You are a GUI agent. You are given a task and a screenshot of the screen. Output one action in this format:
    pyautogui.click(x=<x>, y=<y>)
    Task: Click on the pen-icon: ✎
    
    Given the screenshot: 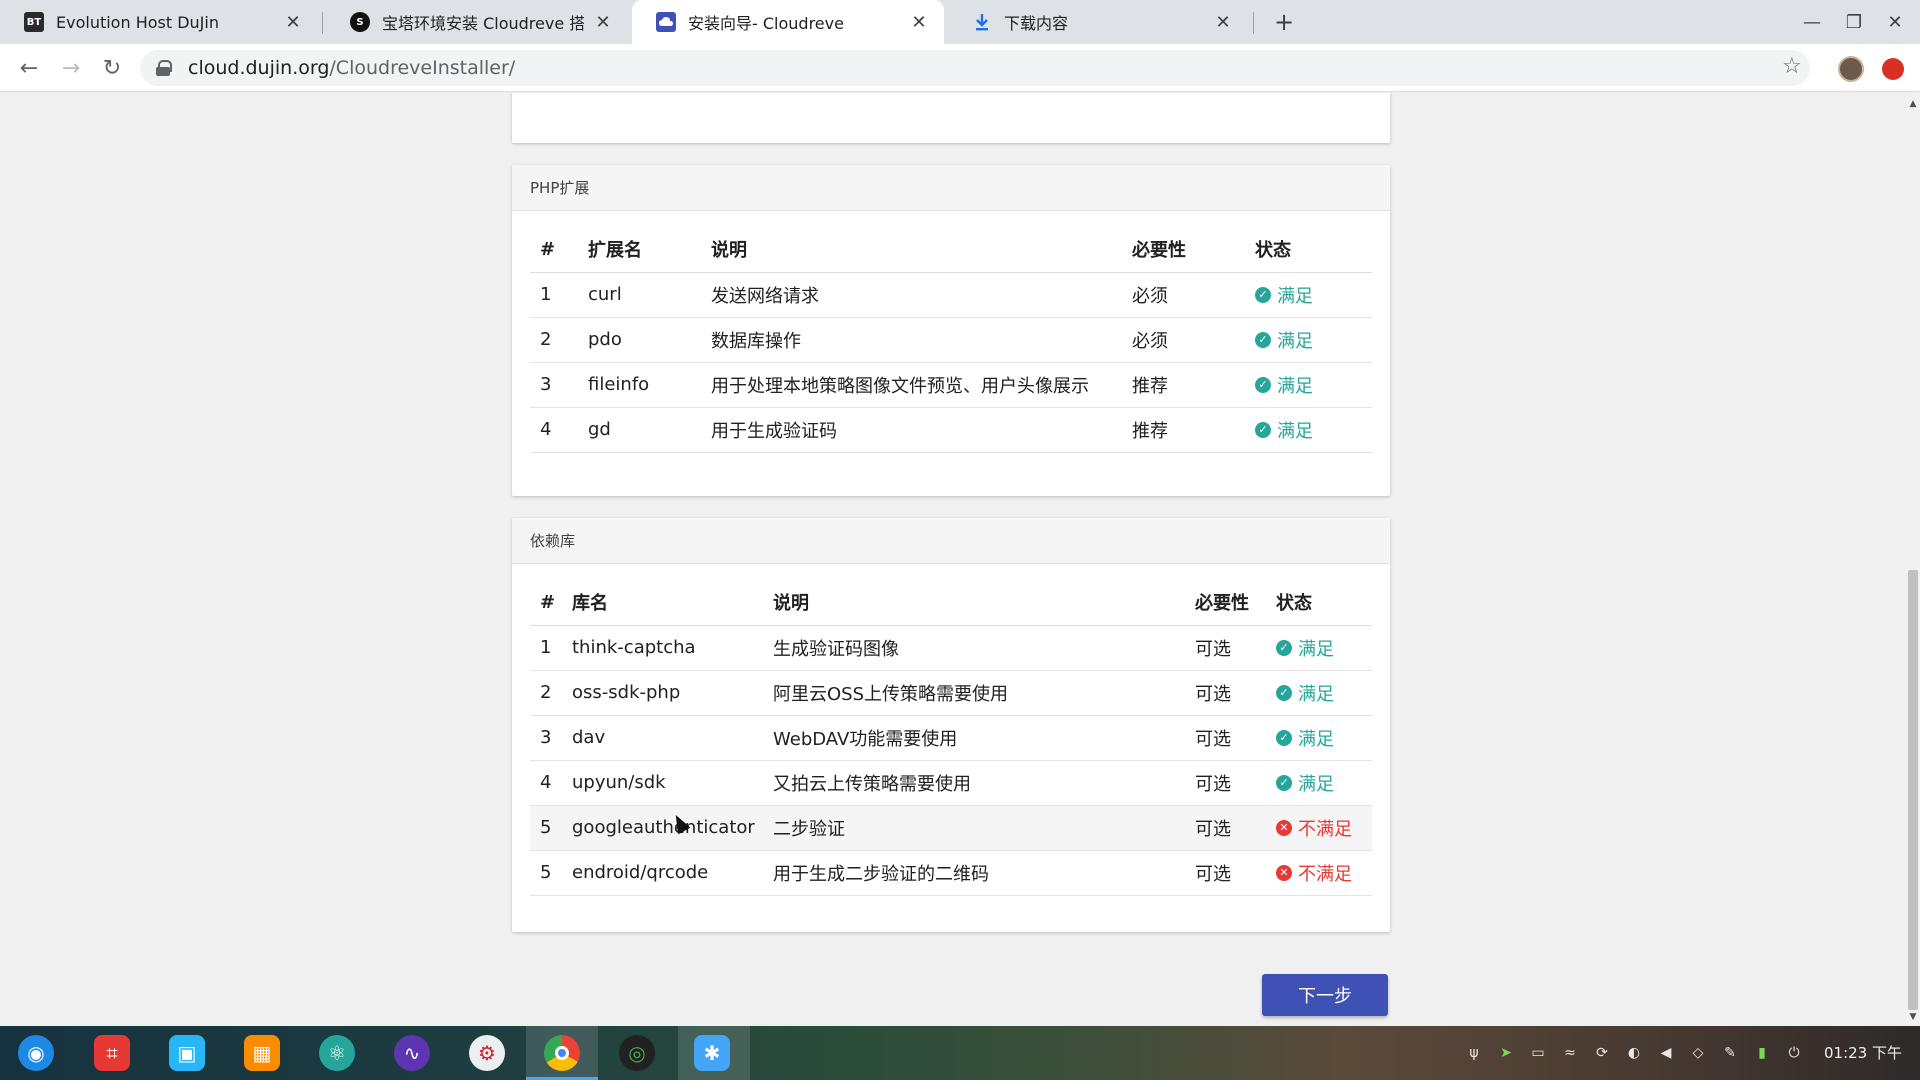 What is the action you would take?
    pyautogui.click(x=1730, y=1053)
    